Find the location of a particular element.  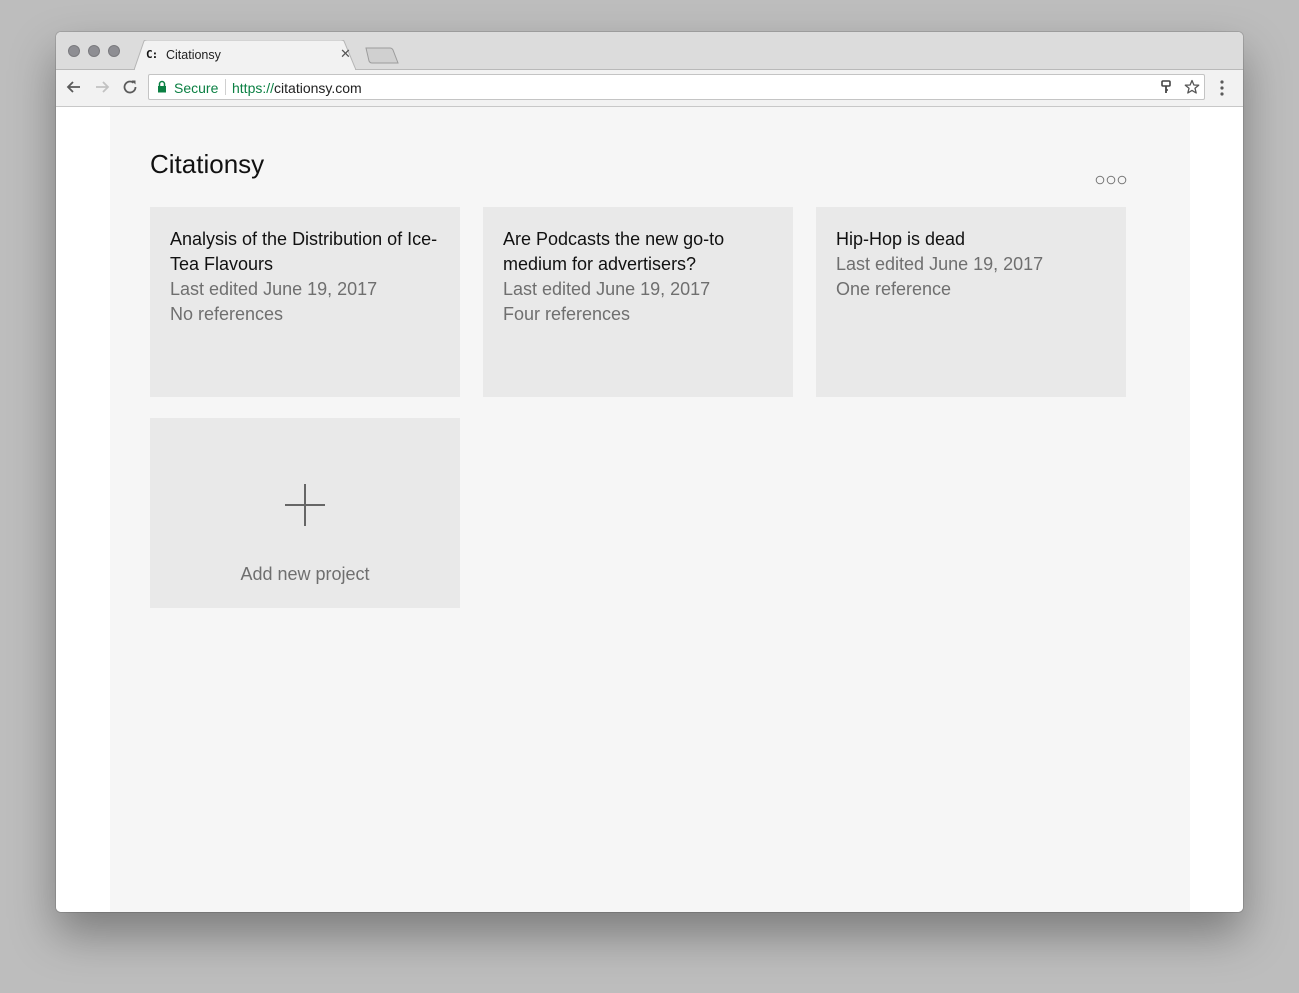

tab-title: Citationsy is located at coordinates (193, 55).